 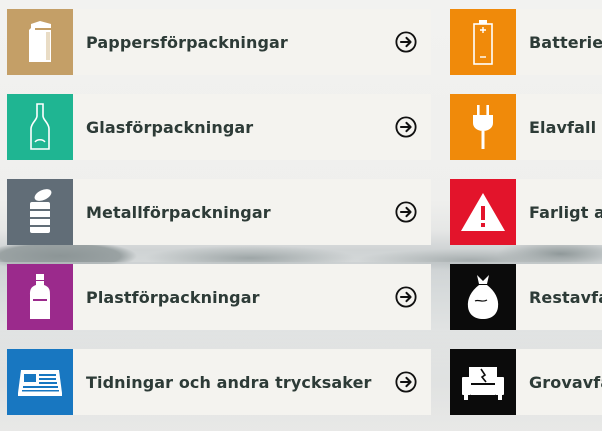 What do you see at coordinates (563, 127) in the screenshot?
I see `category-label: Elavfall` at bounding box center [563, 127].